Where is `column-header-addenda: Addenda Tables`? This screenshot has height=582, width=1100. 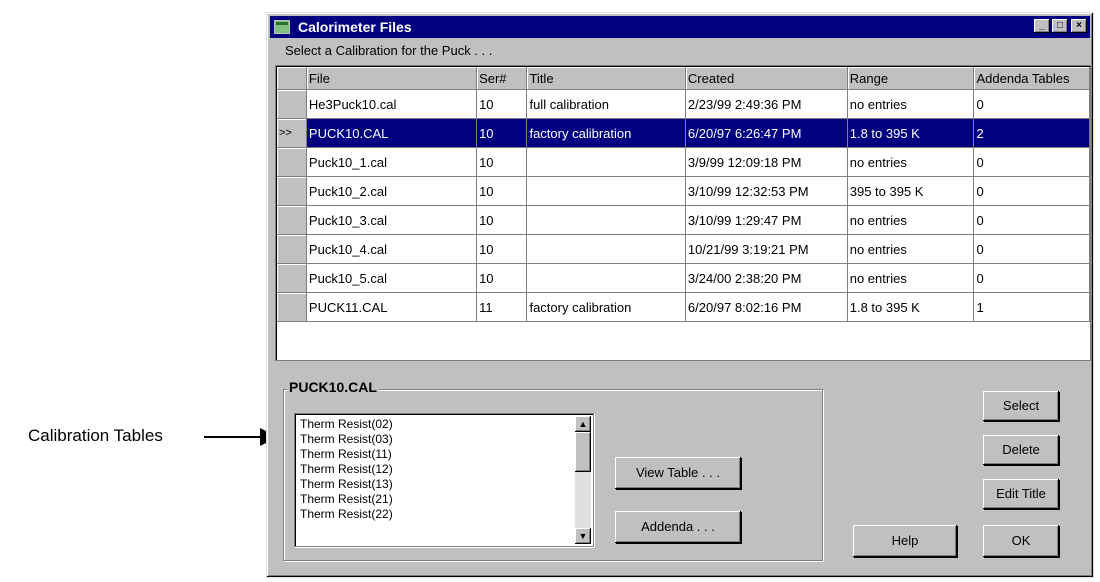 column-header-addenda: Addenda Tables is located at coordinates (1031, 78).